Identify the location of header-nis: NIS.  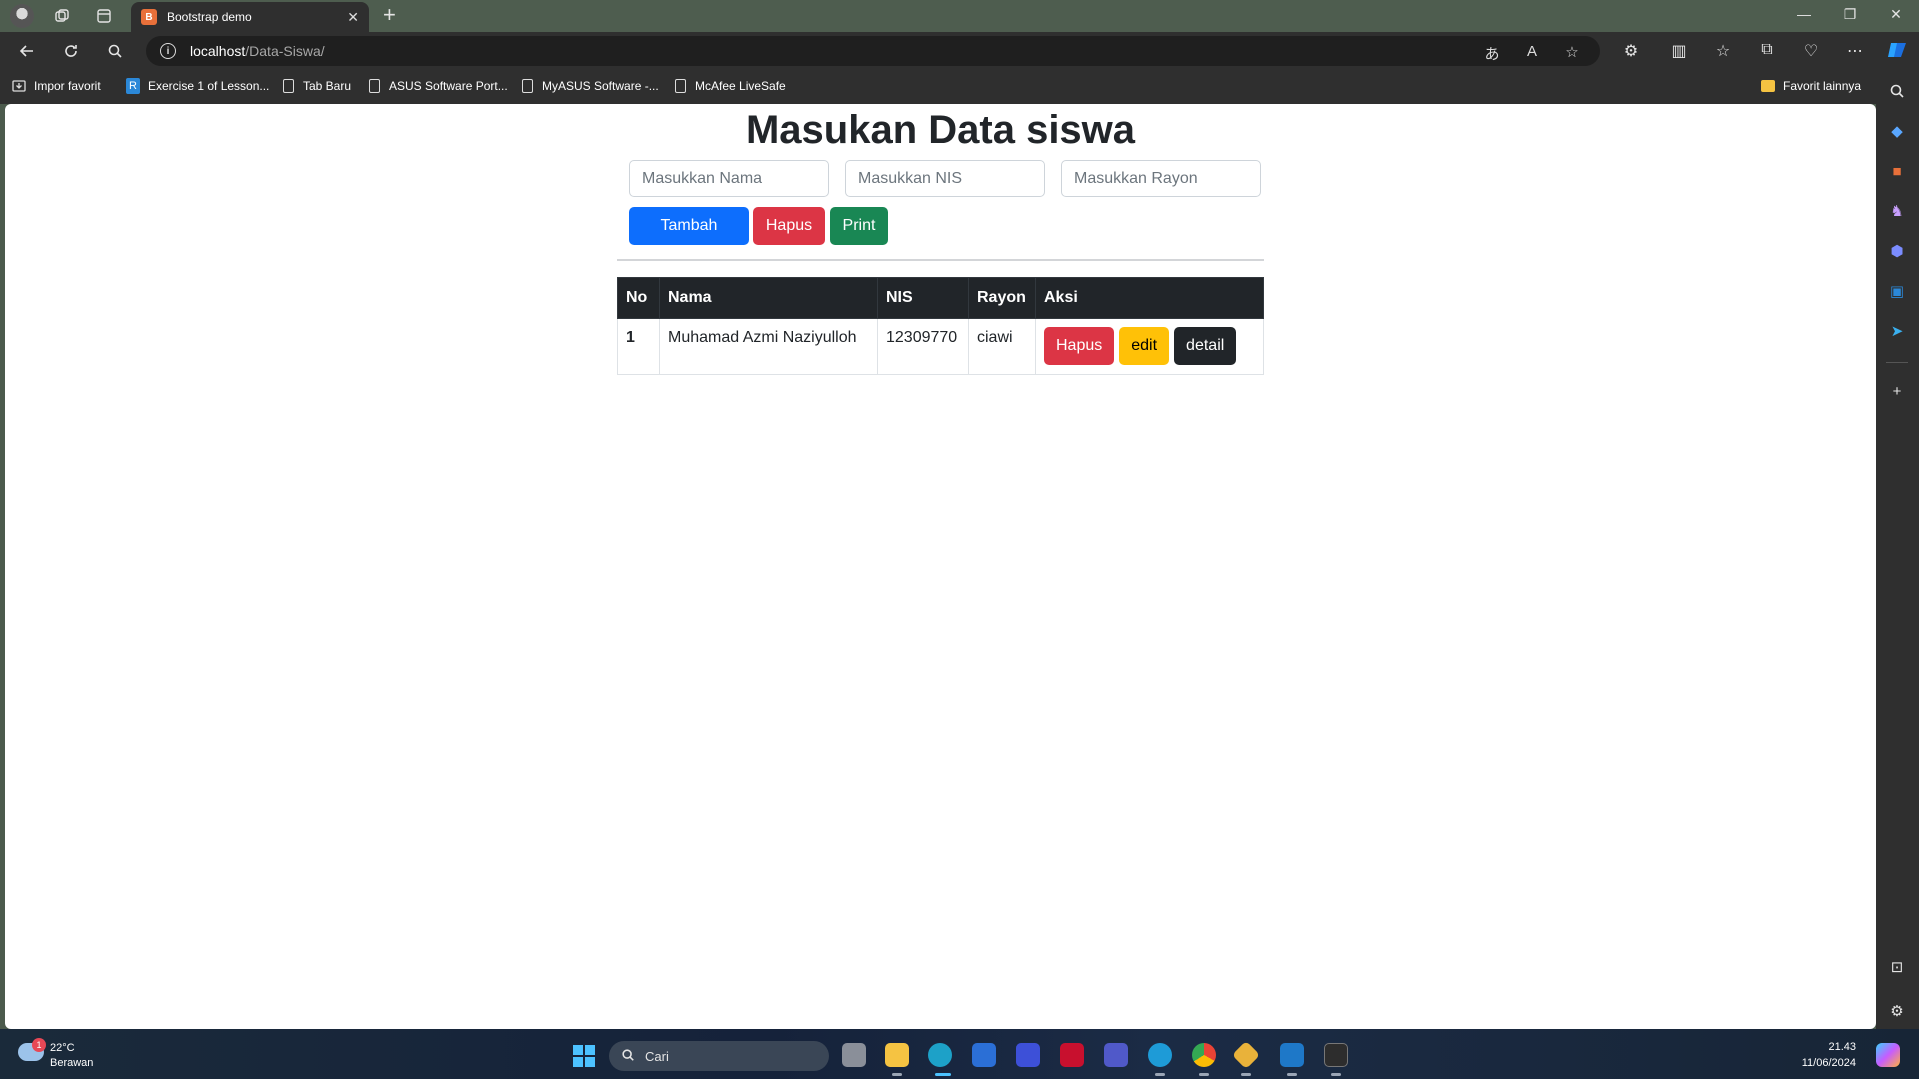
(923, 298).